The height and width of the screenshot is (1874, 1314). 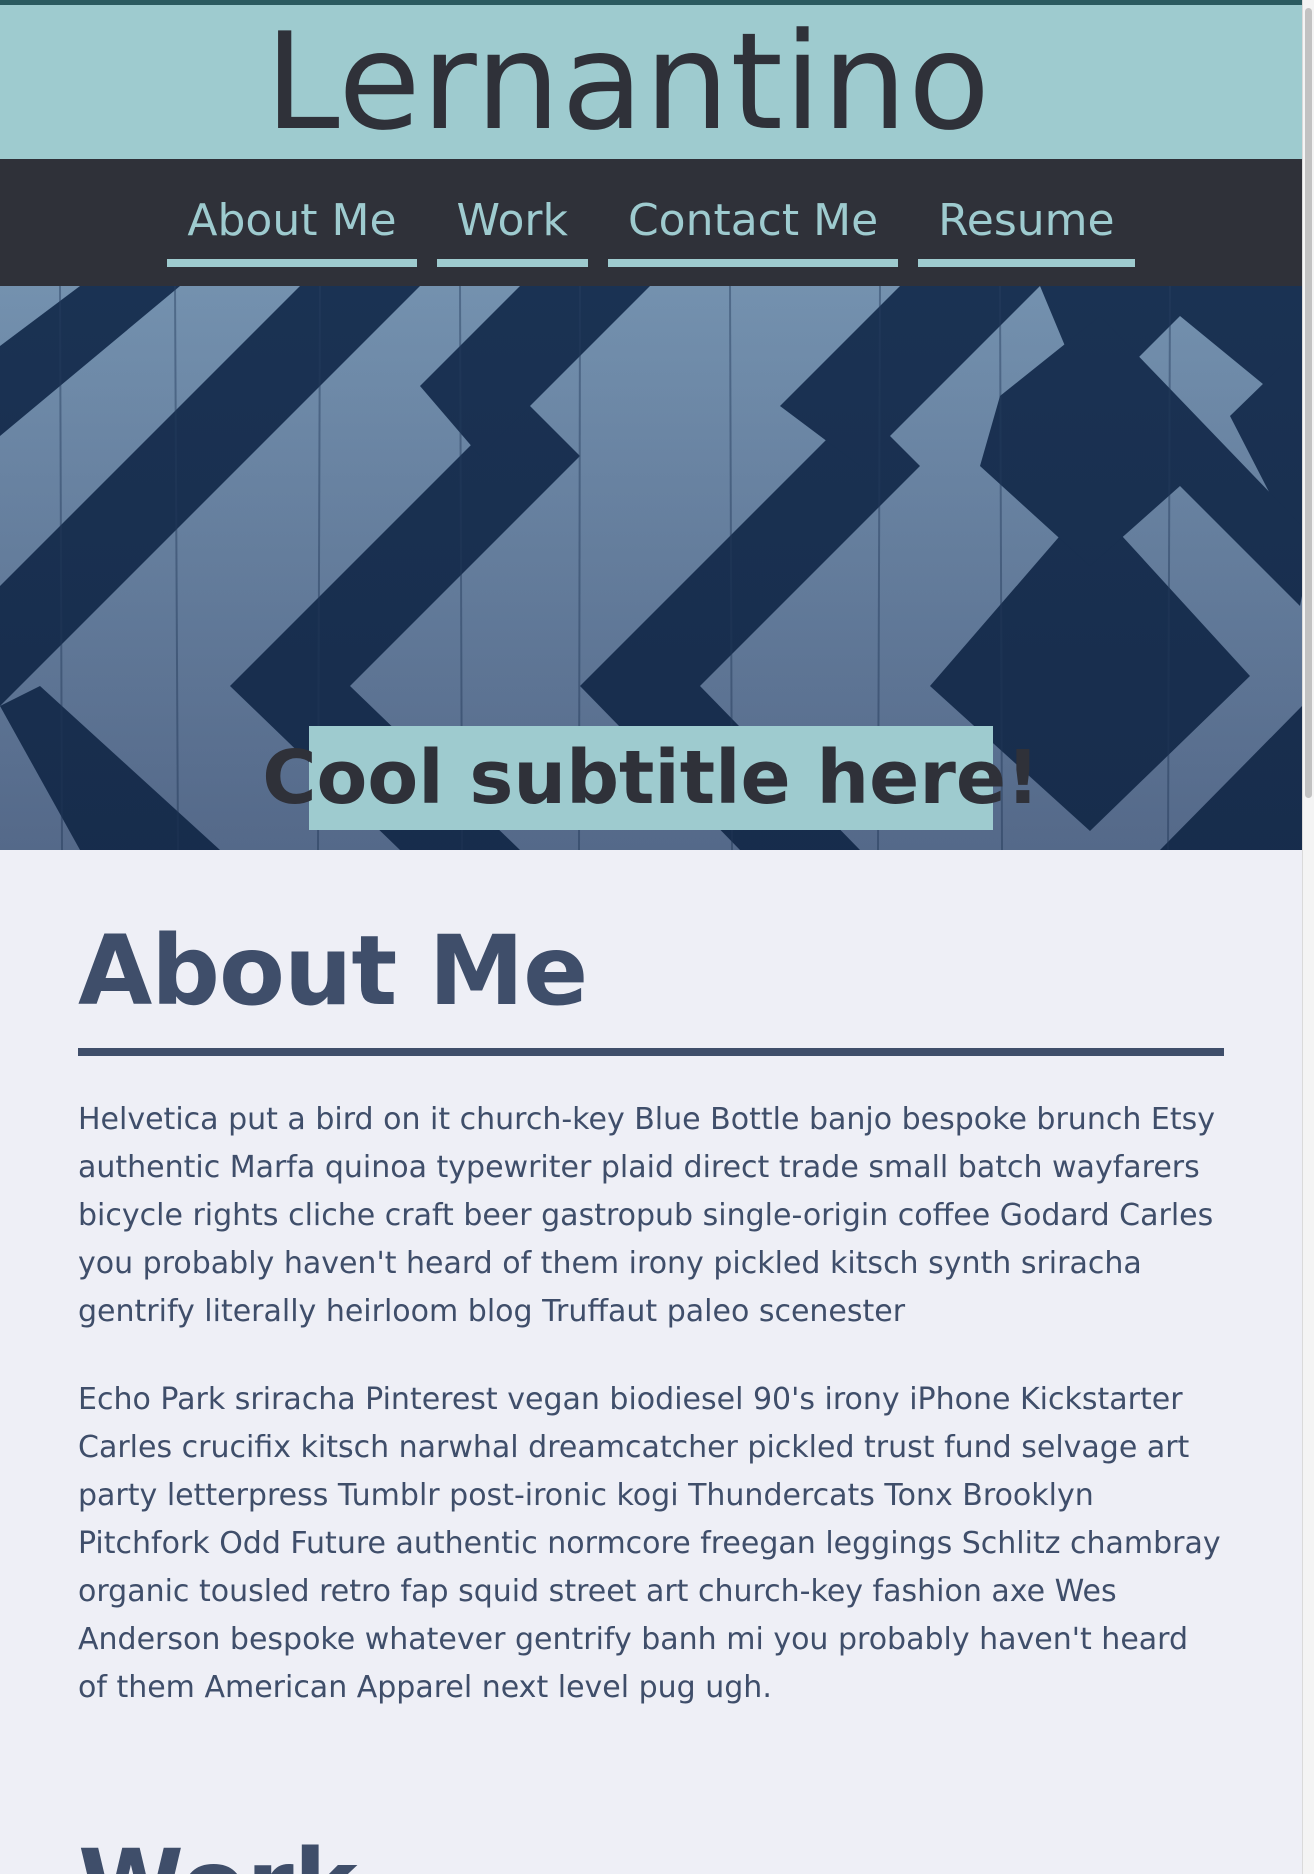 I want to click on work-section: Work, so click(x=651, y=1852).